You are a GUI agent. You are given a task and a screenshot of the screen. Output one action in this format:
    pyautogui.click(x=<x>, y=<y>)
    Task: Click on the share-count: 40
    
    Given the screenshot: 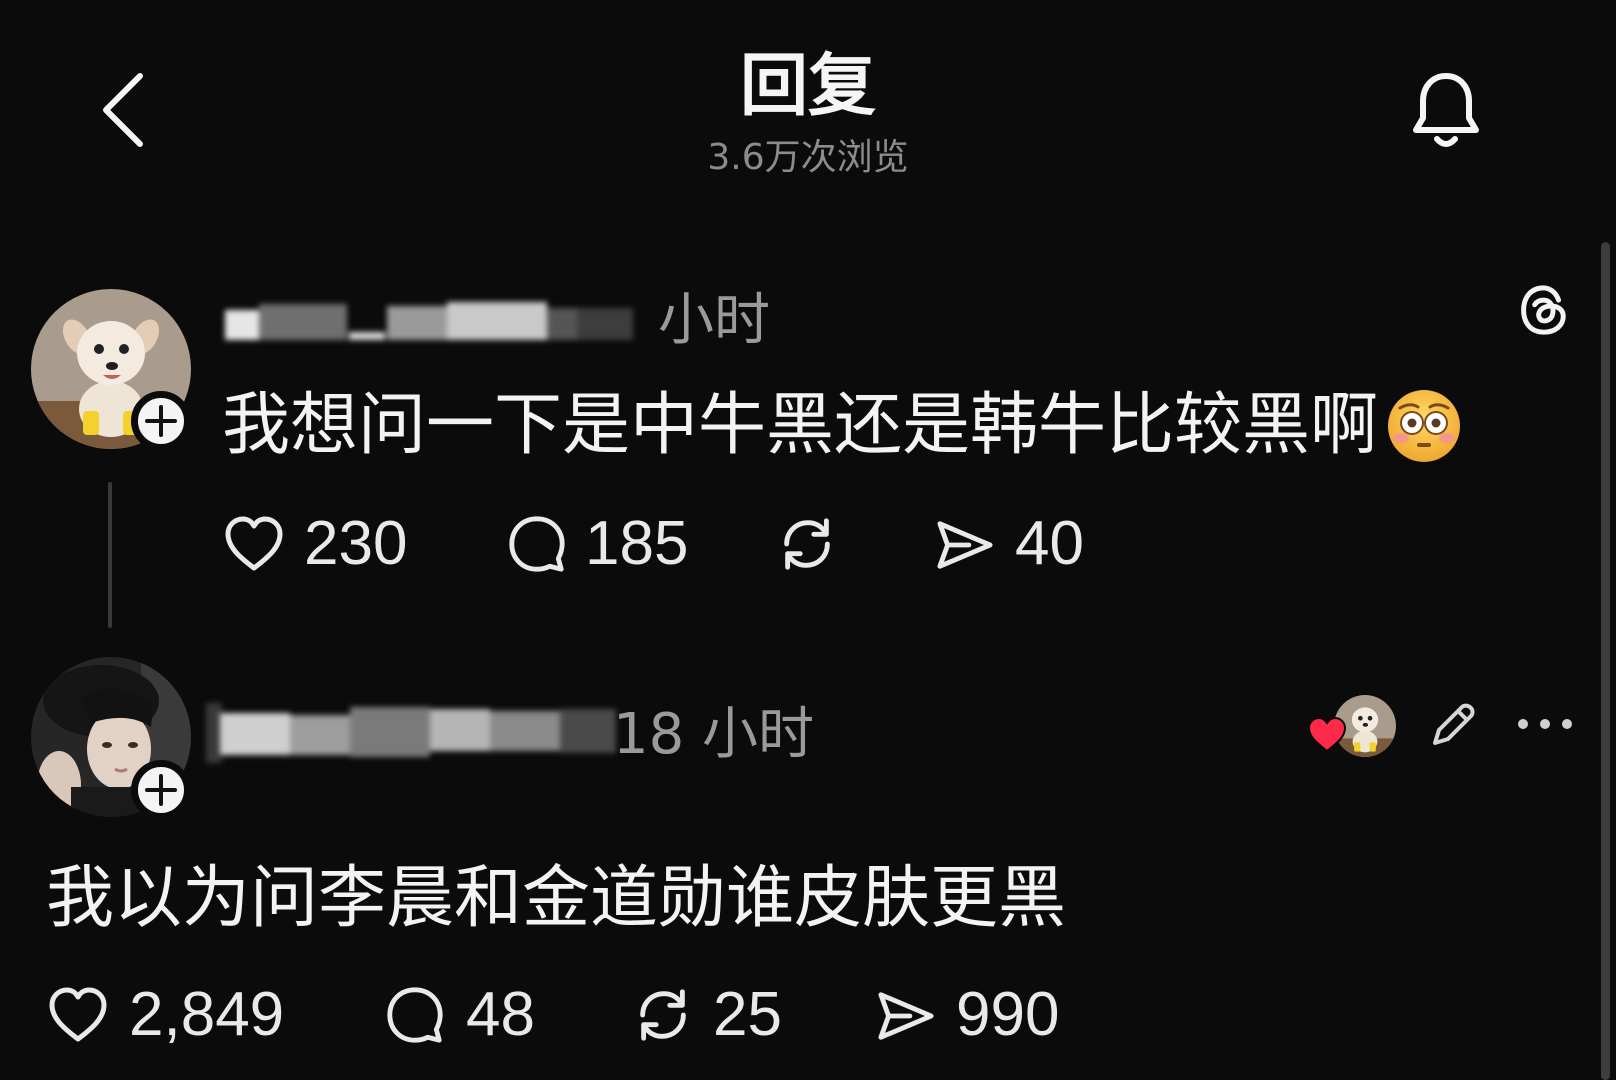 What is the action you would take?
    pyautogui.click(x=1049, y=543)
    